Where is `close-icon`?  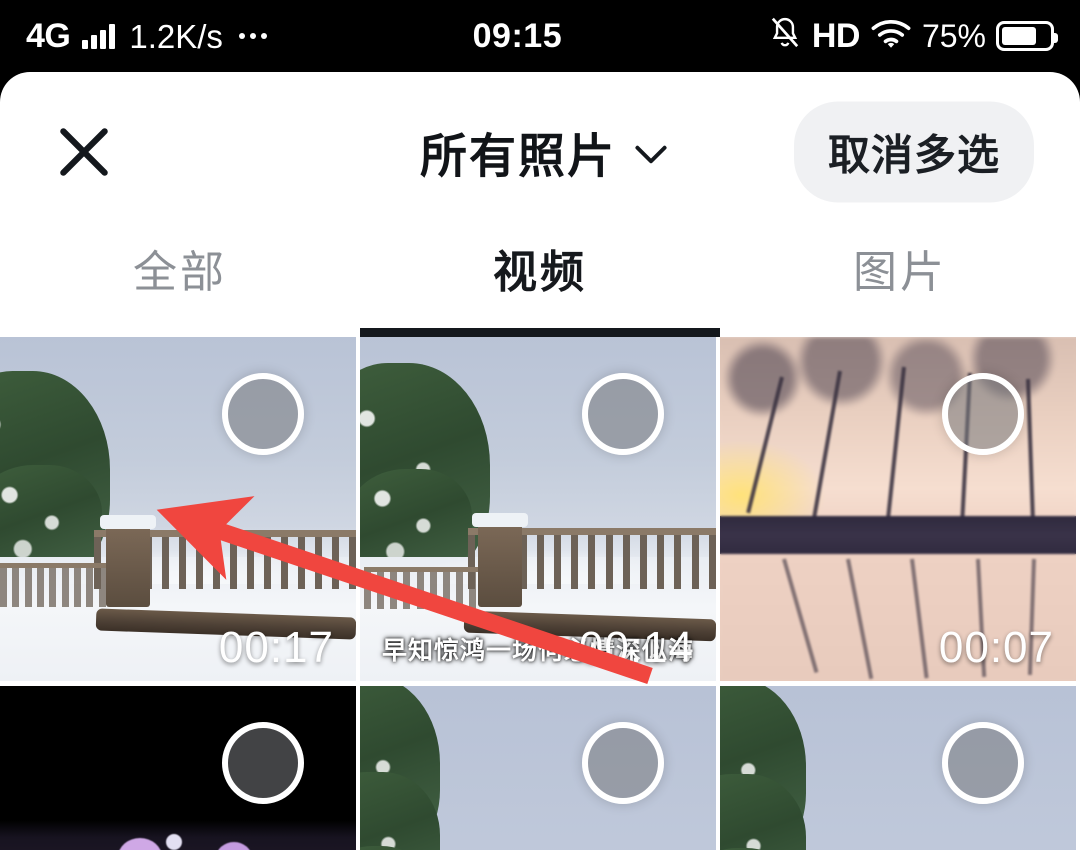 close-icon is located at coordinates (84, 152).